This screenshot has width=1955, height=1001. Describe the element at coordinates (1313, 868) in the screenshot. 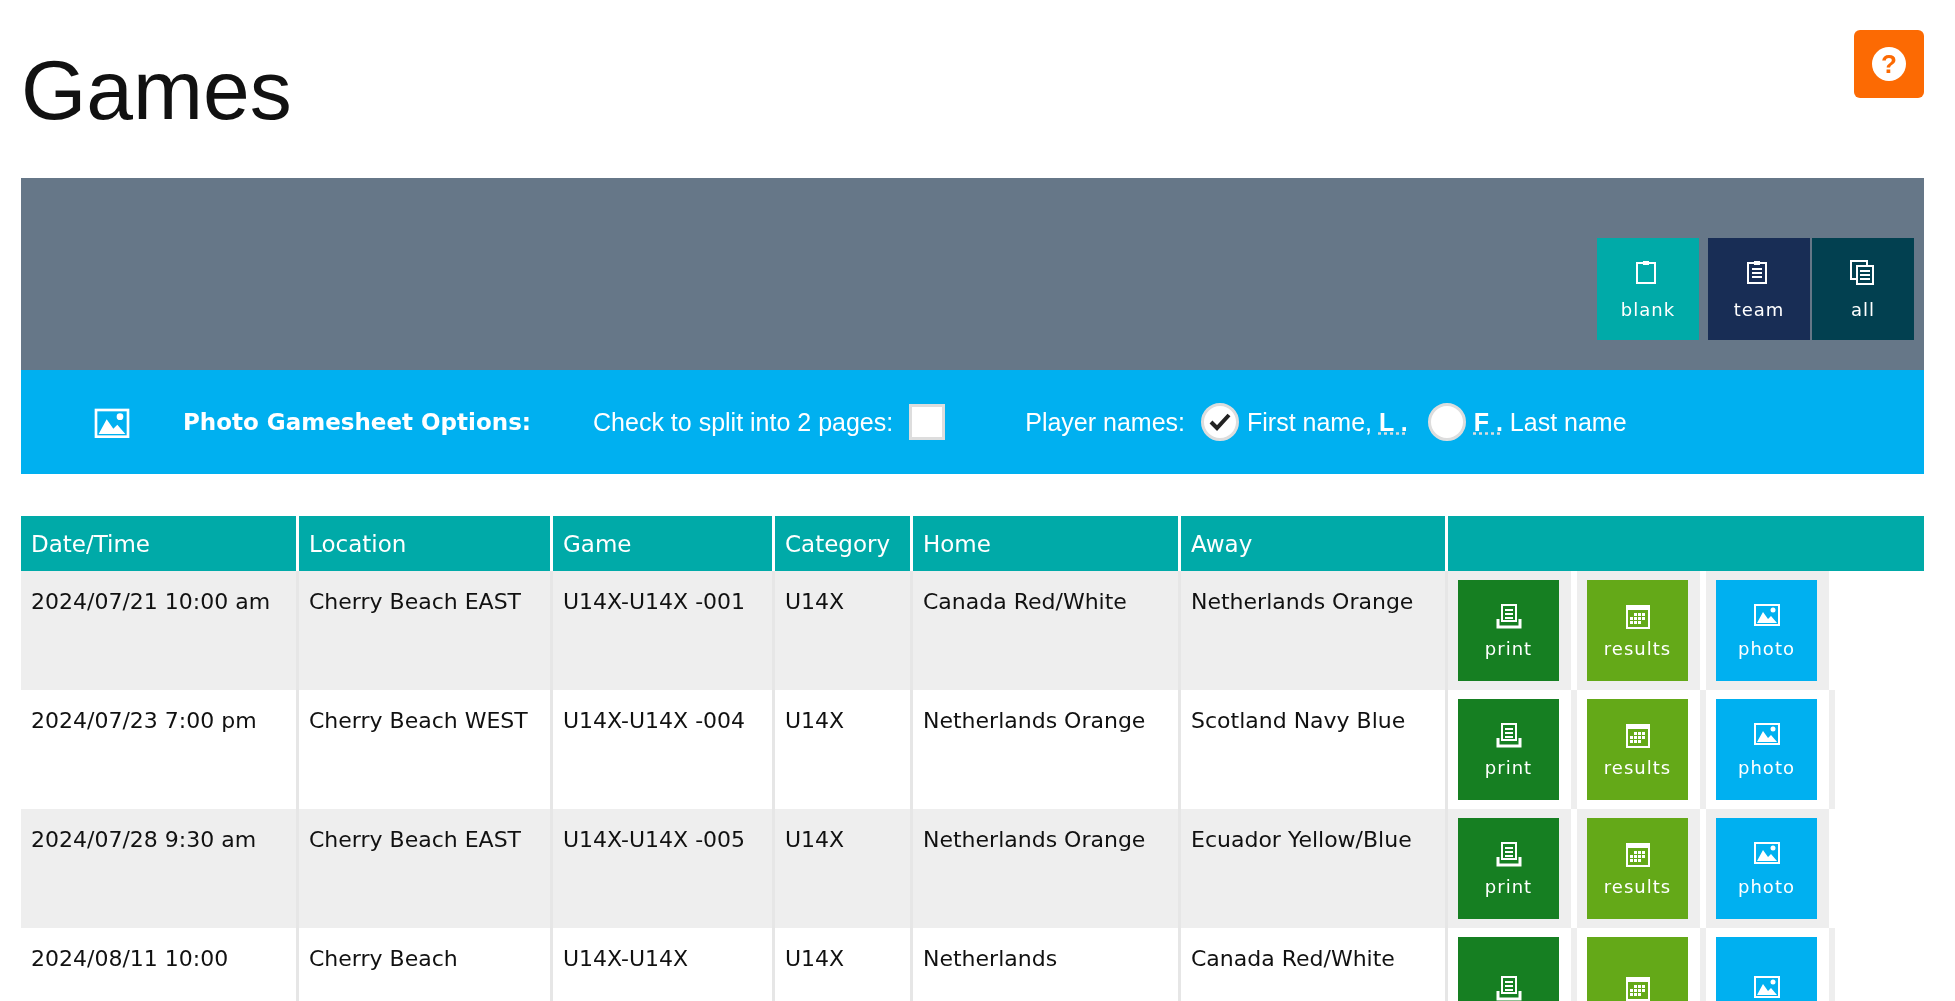

I see `away-team-cell: Ecuador Yellow/Blue` at that location.